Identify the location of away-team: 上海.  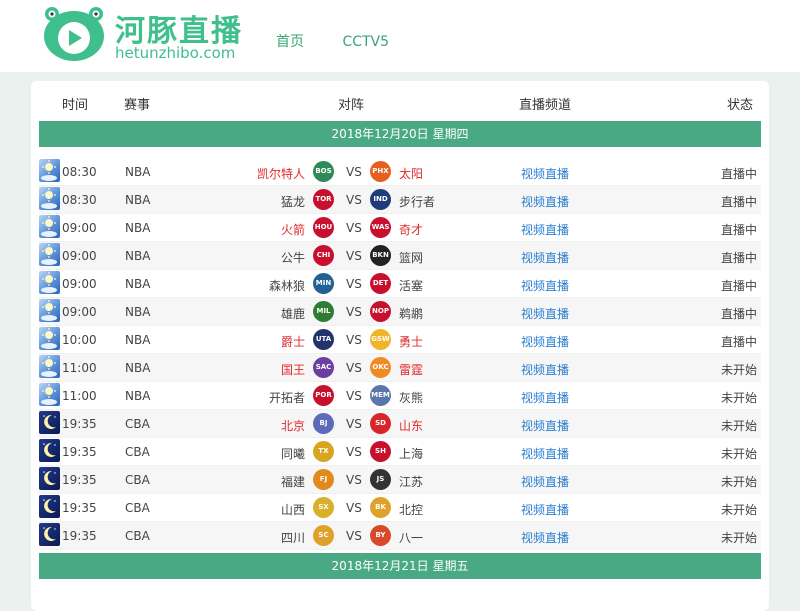
(411, 454).